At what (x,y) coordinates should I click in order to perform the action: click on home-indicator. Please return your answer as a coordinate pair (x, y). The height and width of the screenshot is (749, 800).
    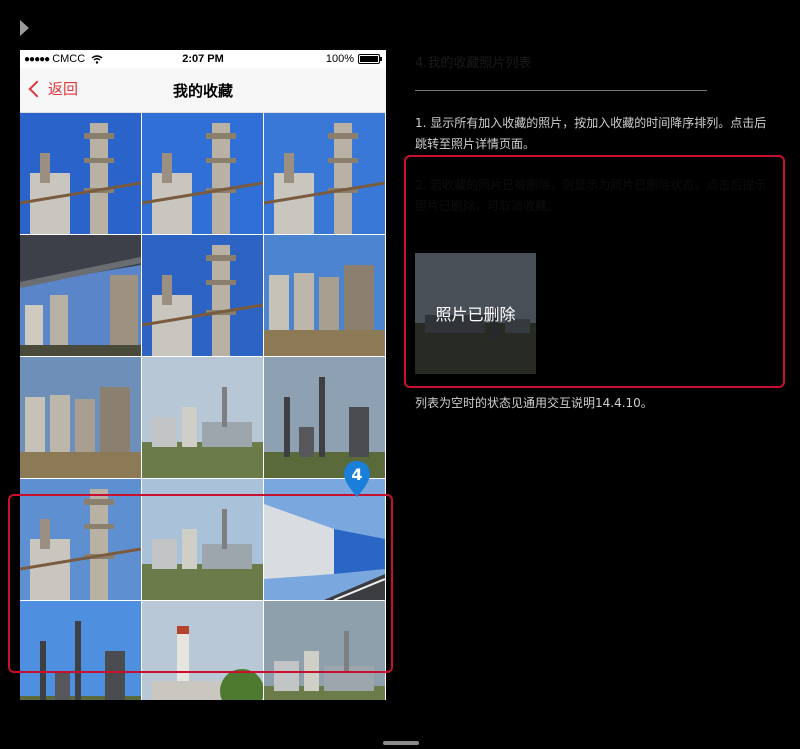
    Looking at the image, I should click on (401, 743).